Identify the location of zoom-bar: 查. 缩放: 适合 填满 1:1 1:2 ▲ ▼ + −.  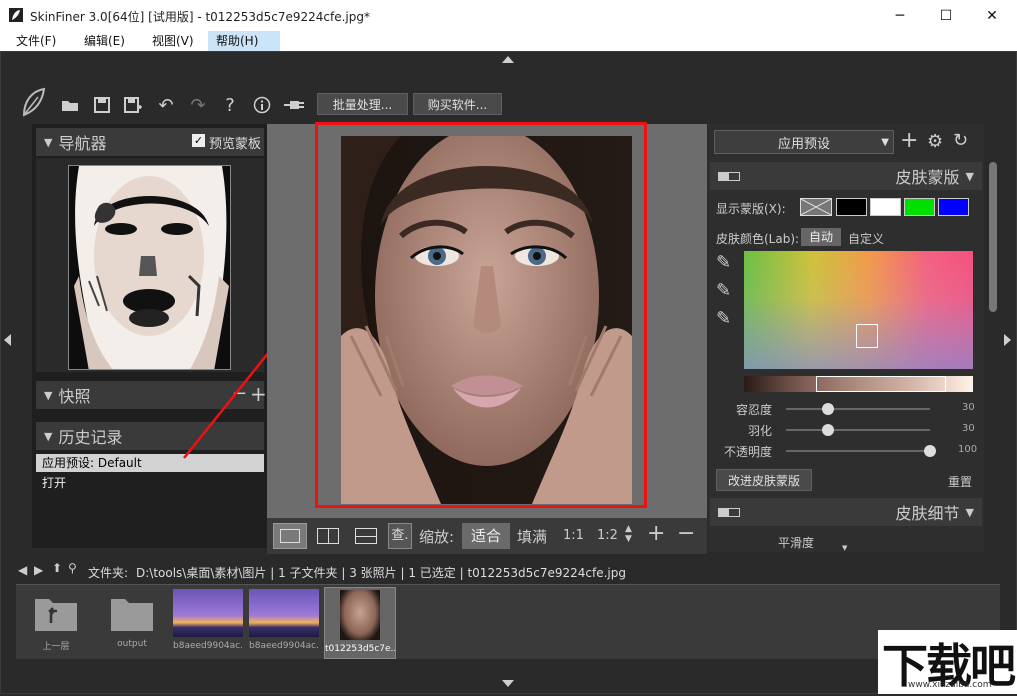
(487, 536).